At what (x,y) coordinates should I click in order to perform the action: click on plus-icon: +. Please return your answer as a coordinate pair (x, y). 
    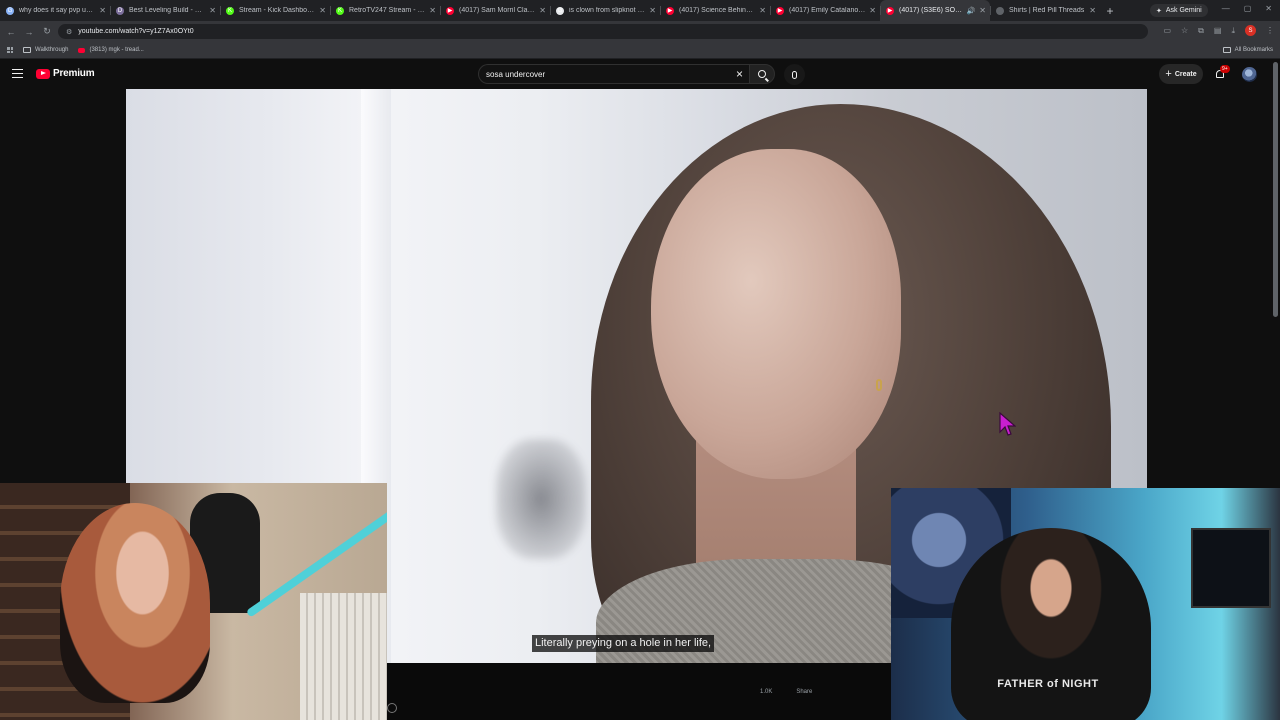
    Looking at the image, I should click on (1168, 74).